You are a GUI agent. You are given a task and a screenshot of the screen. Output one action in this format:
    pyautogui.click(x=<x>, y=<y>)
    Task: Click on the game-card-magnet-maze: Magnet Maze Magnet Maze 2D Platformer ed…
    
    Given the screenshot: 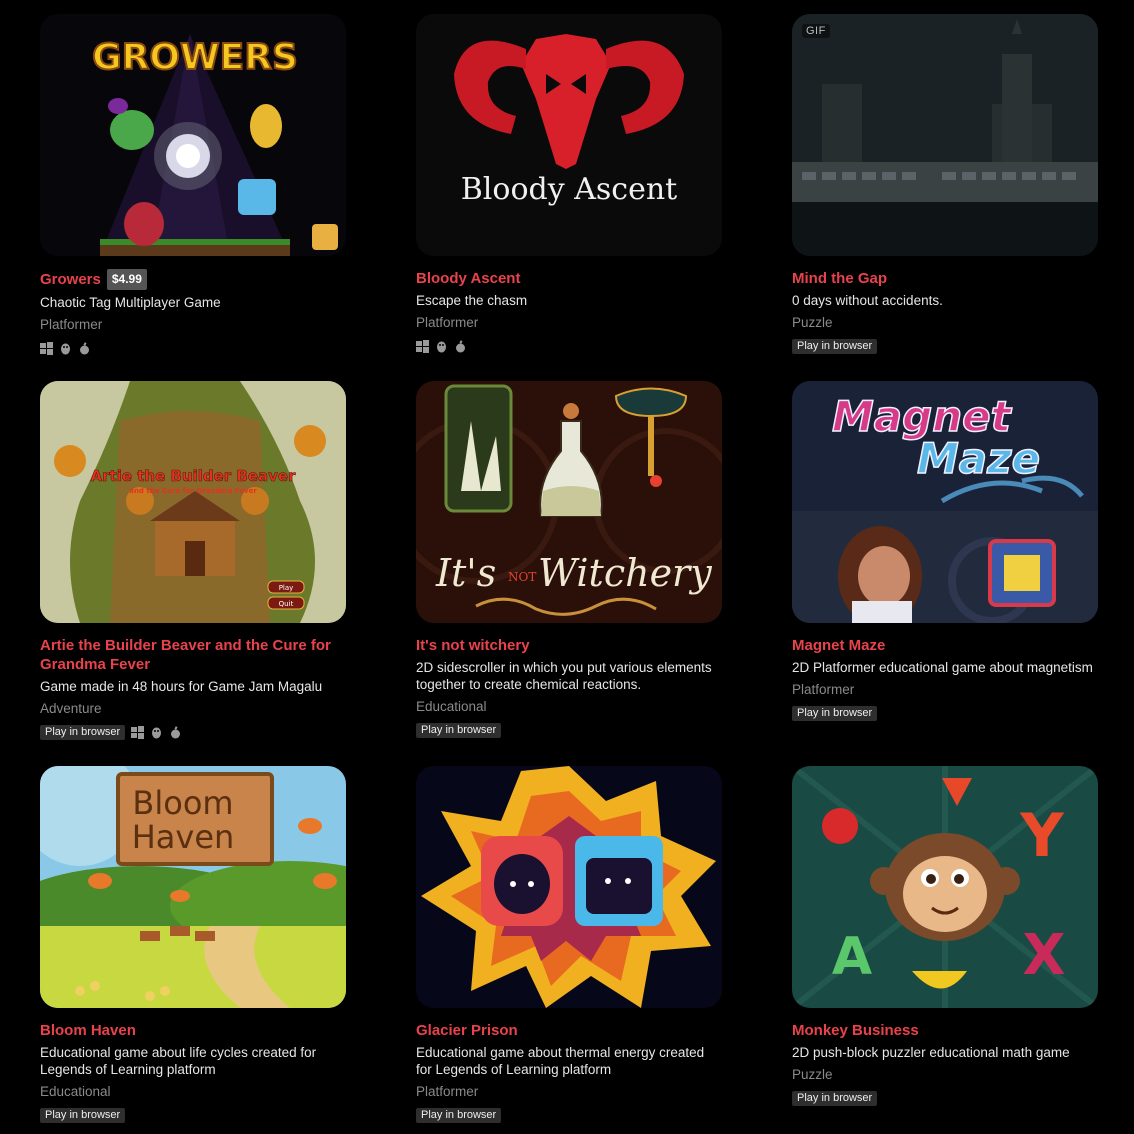 What is the action you would take?
    pyautogui.click(x=945, y=551)
    